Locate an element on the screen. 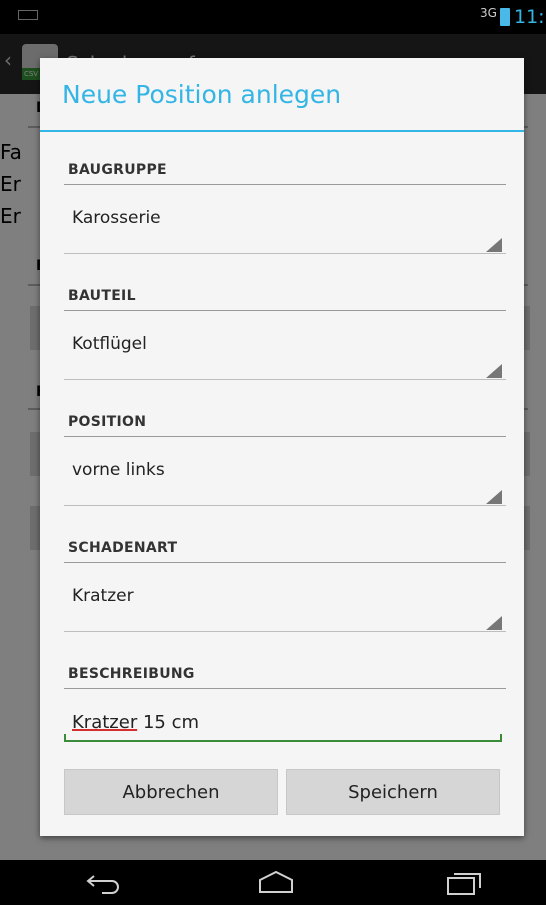  spinner-value: Kratzer is located at coordinates (103, 596).